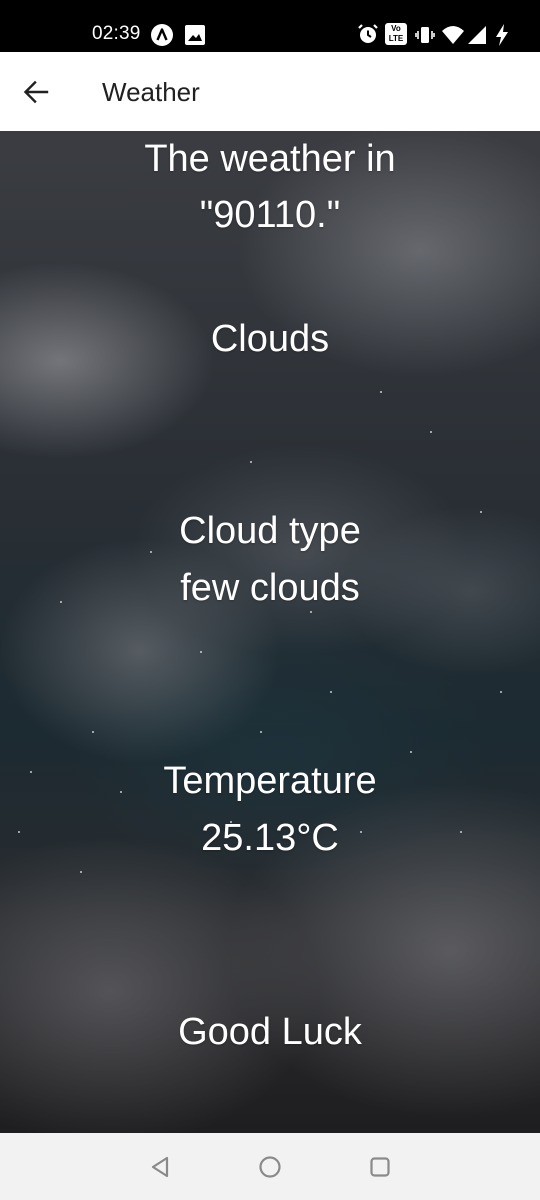 The height and width of the screenshot is (1200, 540). I want to click on condition-text: Clouds, so click(270, 339).